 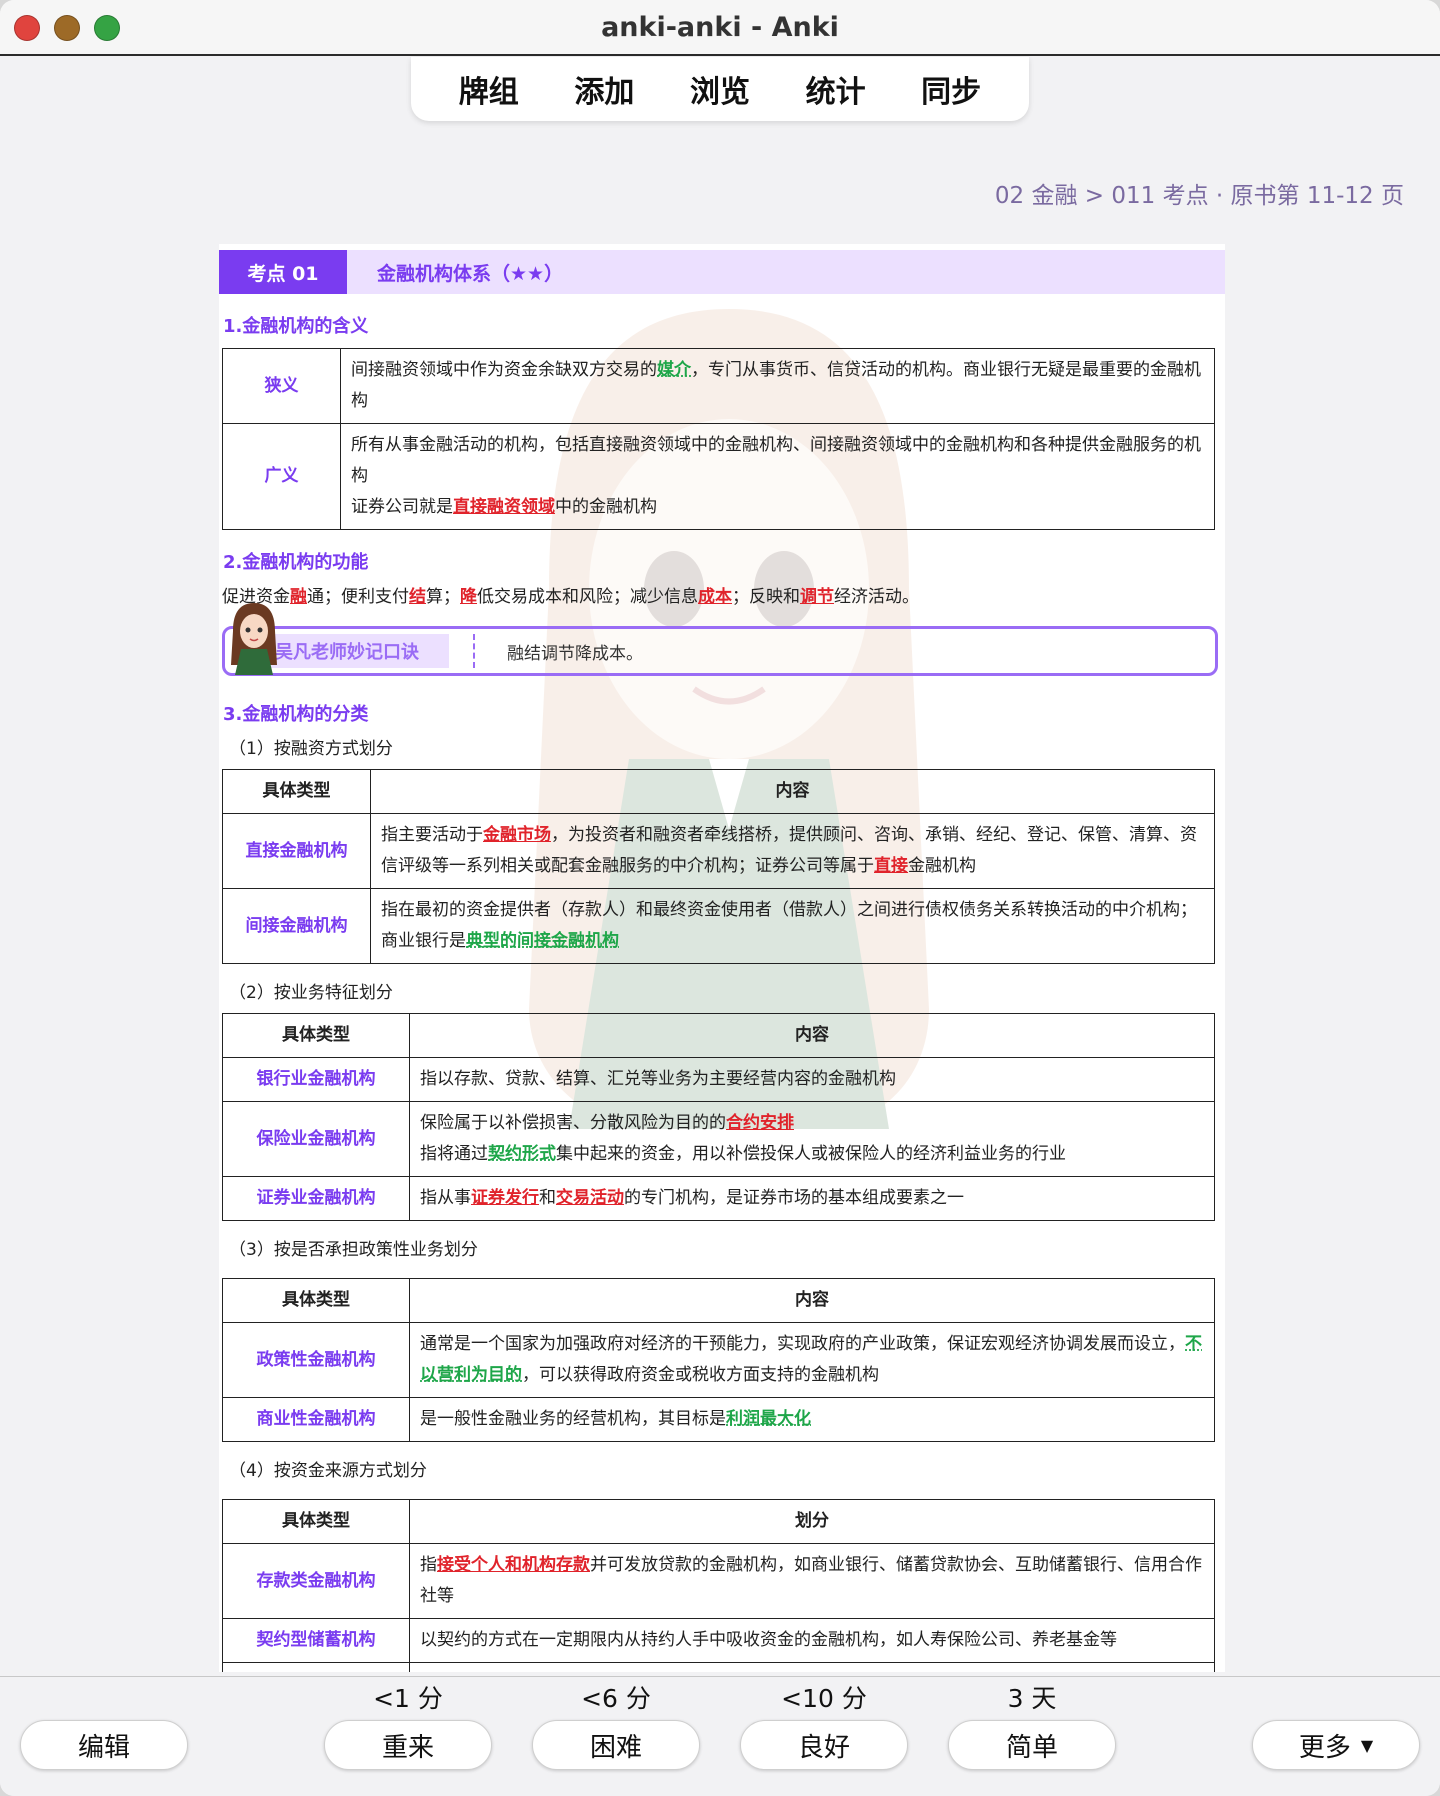 What do you see at coordinates (489, 89) in the screenshot?
I see `nav-decks: 牌组` at bounding box center [489, 89].